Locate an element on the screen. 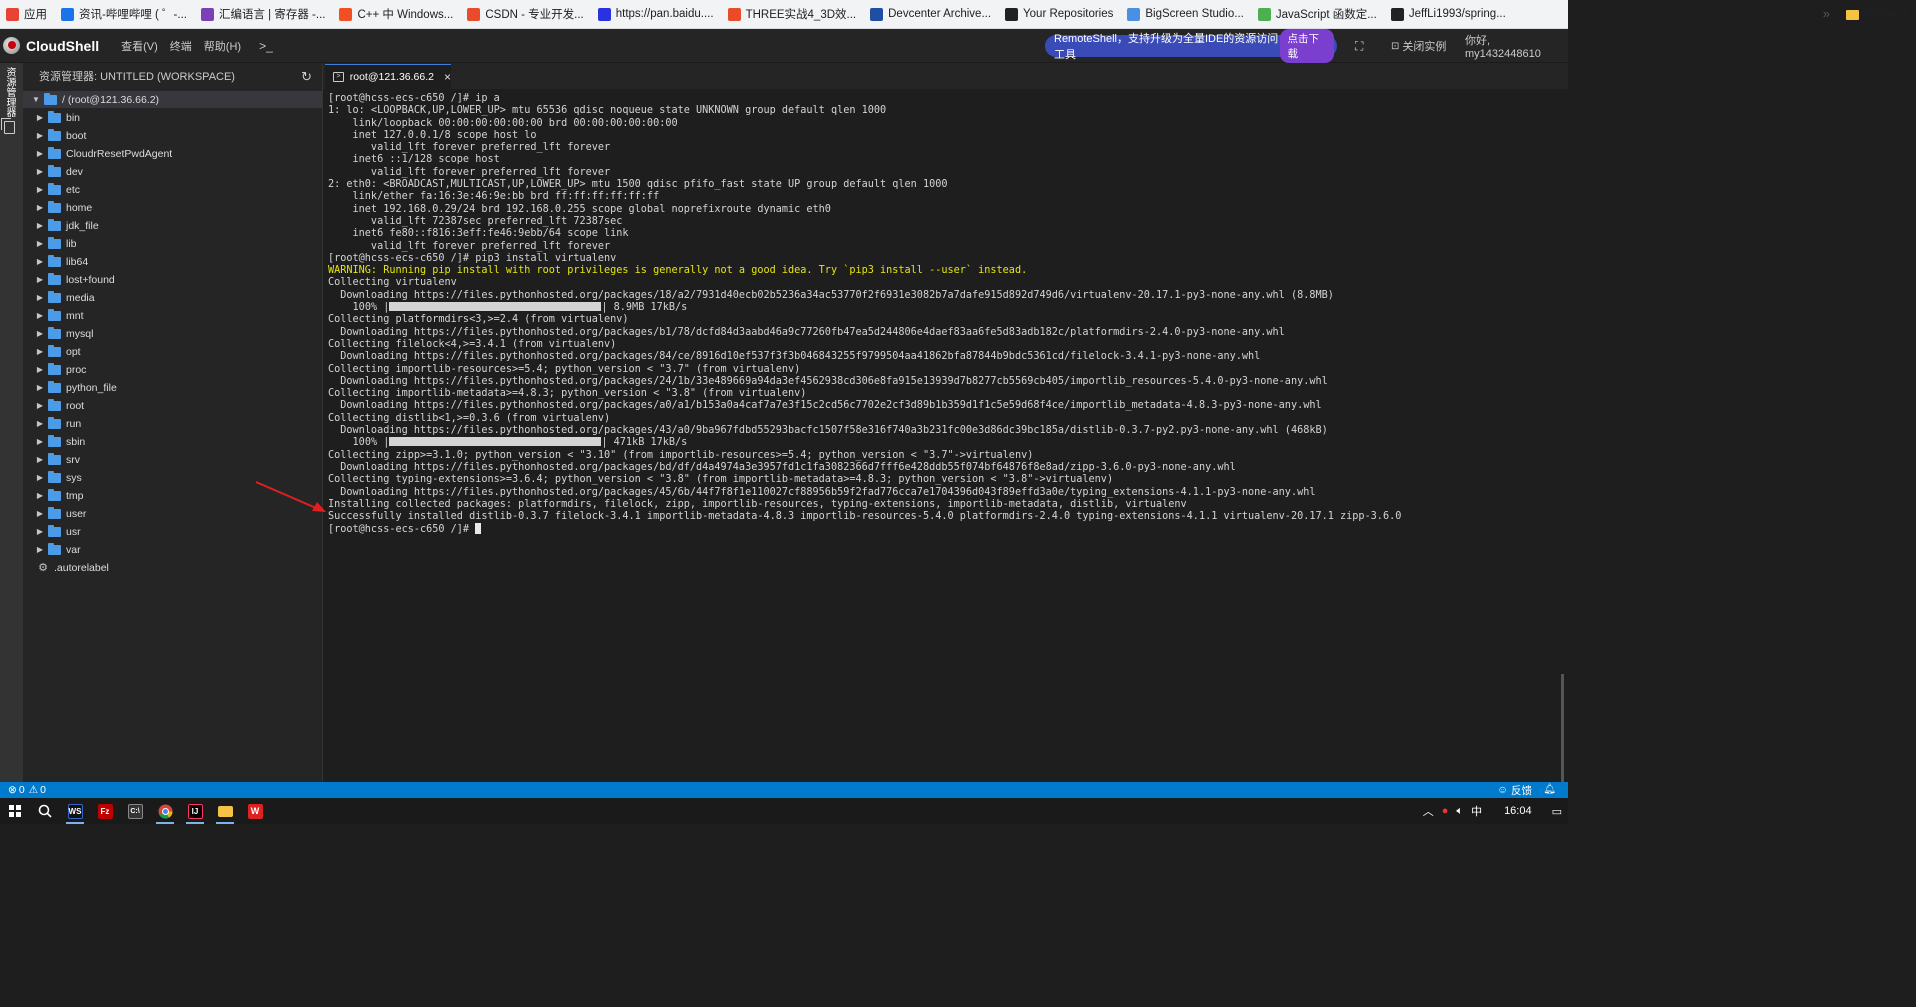 The width and height of the screenshot is (1916, 1007). tree-folder-sbin: ▶ sbin is located at coordinates (172, 441).